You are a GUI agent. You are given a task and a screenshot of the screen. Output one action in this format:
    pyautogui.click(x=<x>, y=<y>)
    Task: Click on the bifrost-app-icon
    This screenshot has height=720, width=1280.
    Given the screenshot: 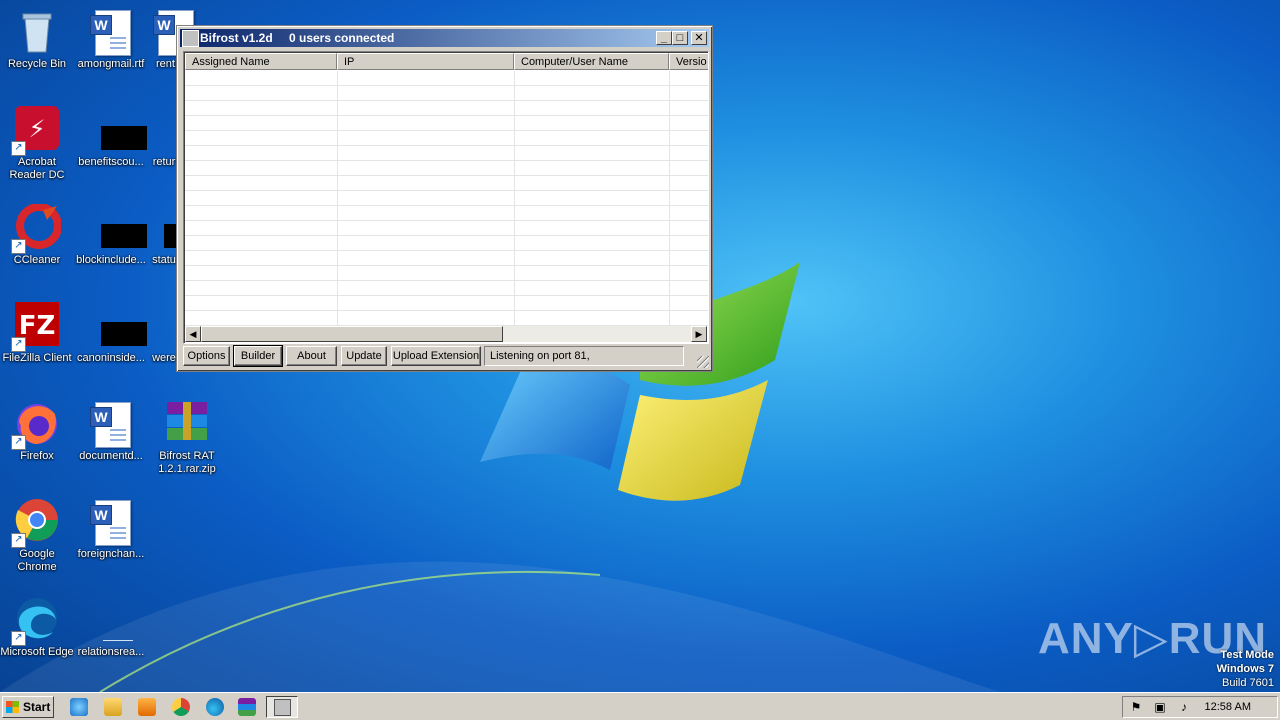 What is the action you would take?
    pyautogui.click(x=282, y=707)
    